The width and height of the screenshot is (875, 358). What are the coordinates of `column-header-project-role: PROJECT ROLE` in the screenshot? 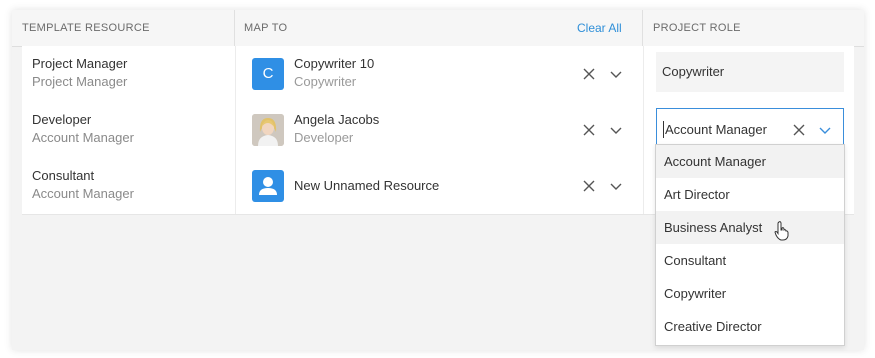 It's located at (697, 28).